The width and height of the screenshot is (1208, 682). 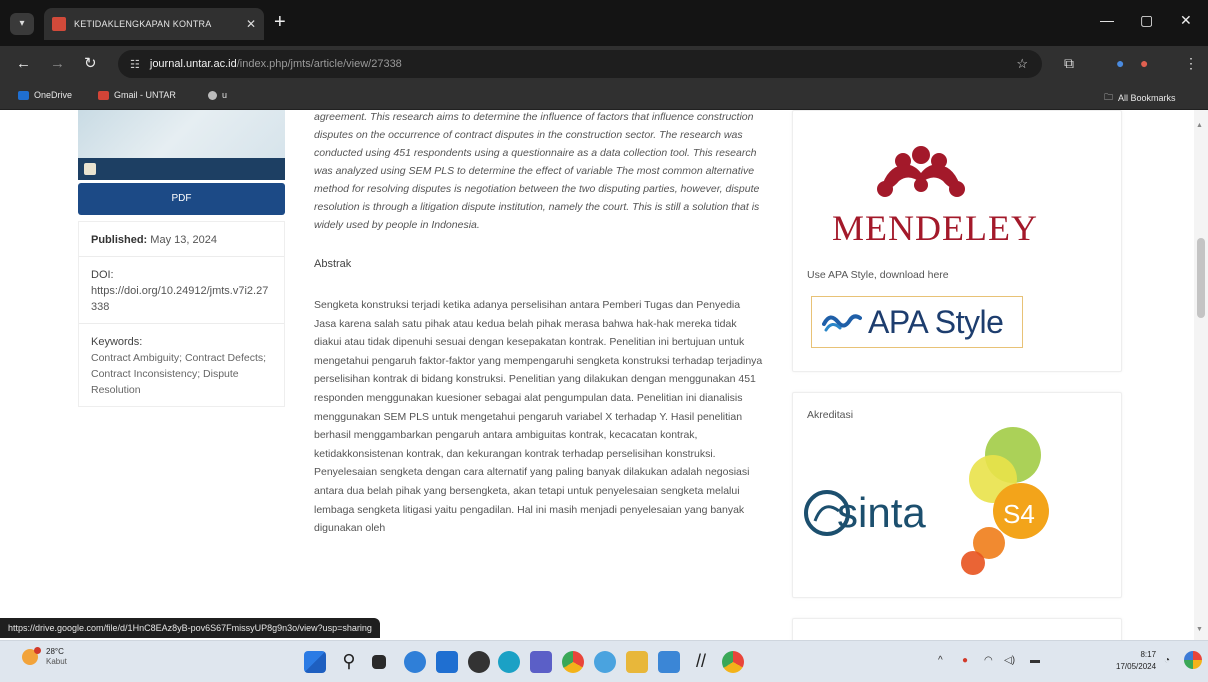 What do you see at coordinates (103, 95) in the screenshot?
I see `gmail-icon` at bounding box center [103, 95].